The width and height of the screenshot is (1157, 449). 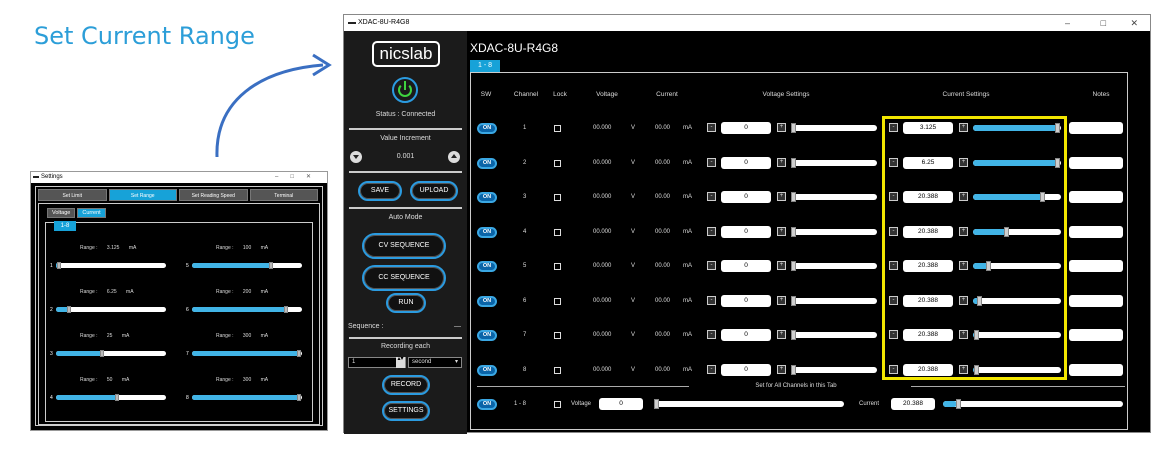 I want to click on voltage-readout: 00.000, so click(x=602, y=300).